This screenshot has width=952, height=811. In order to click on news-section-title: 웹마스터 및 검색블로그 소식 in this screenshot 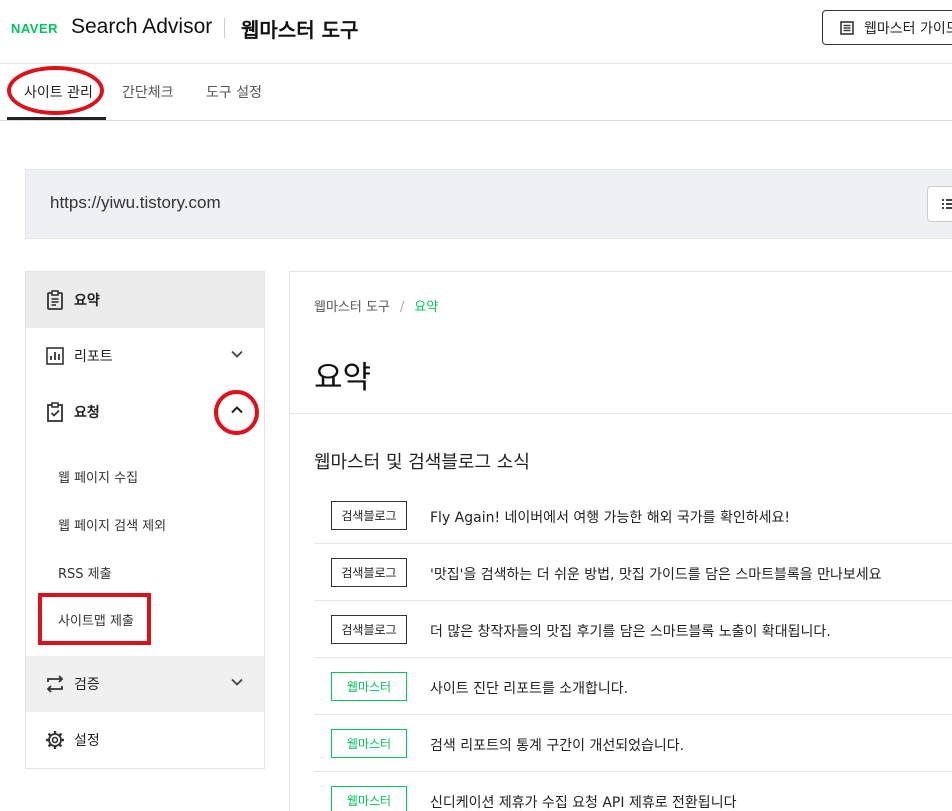, I will do `click(422, 462)`.